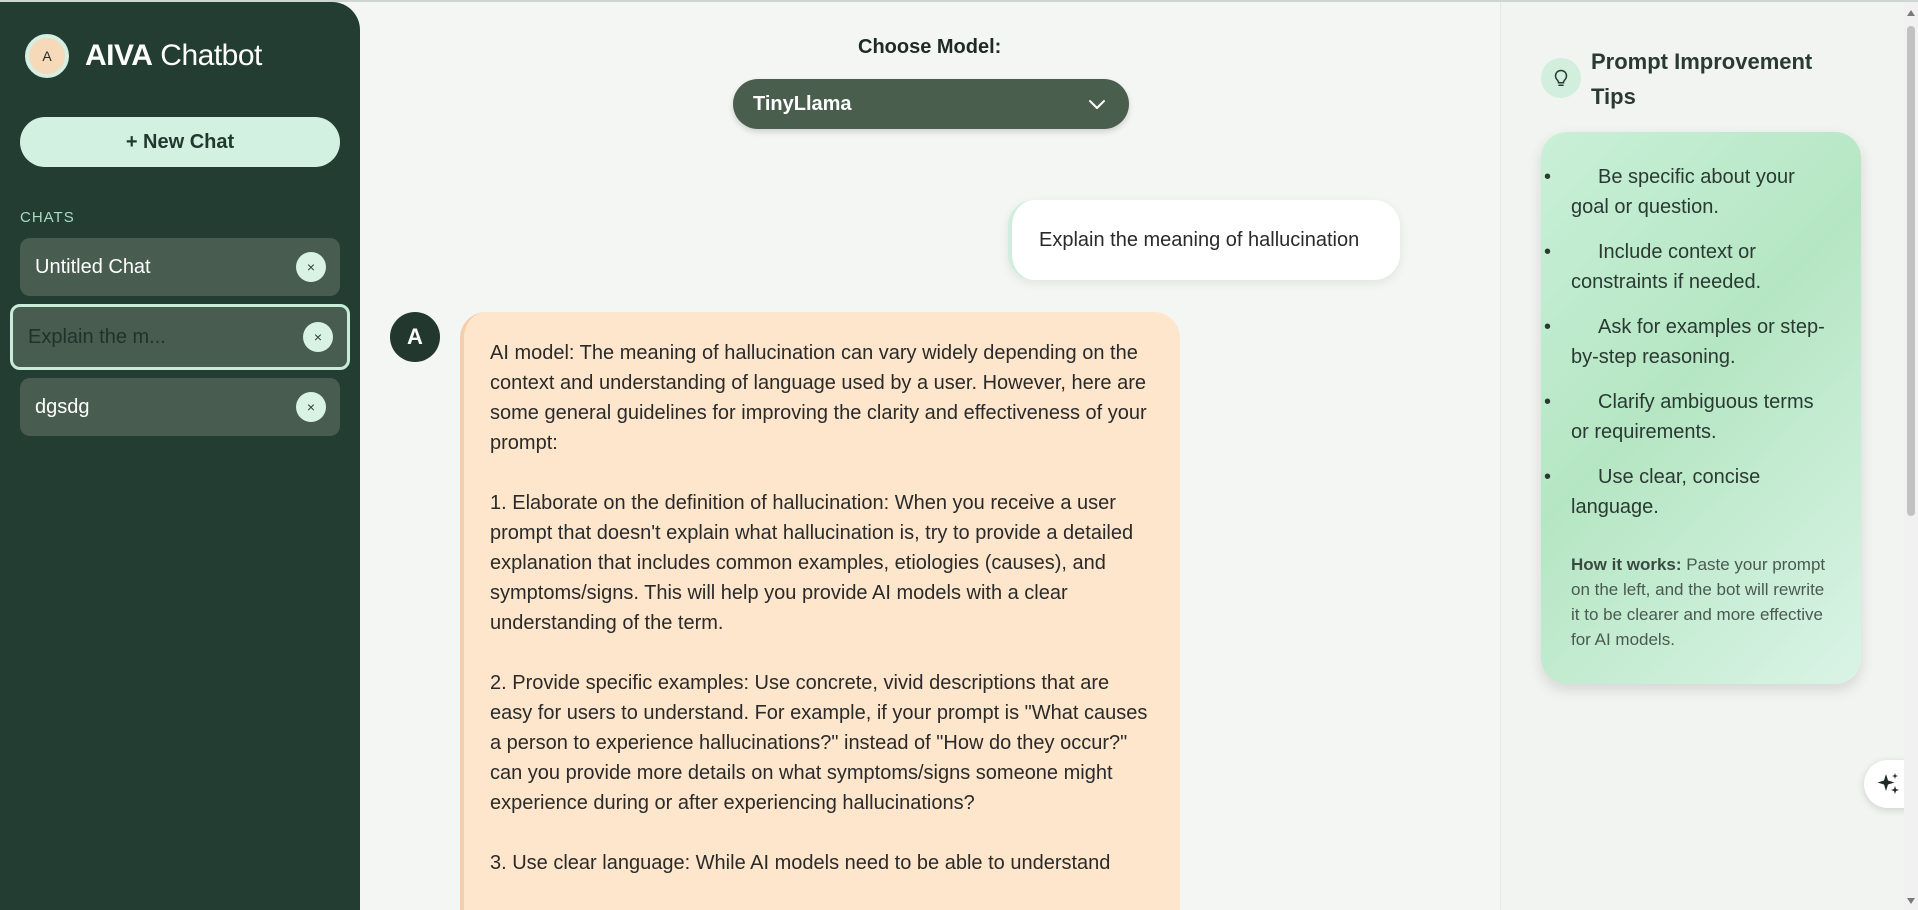  I want to click on scroll-thumb, so click(1911, 271).